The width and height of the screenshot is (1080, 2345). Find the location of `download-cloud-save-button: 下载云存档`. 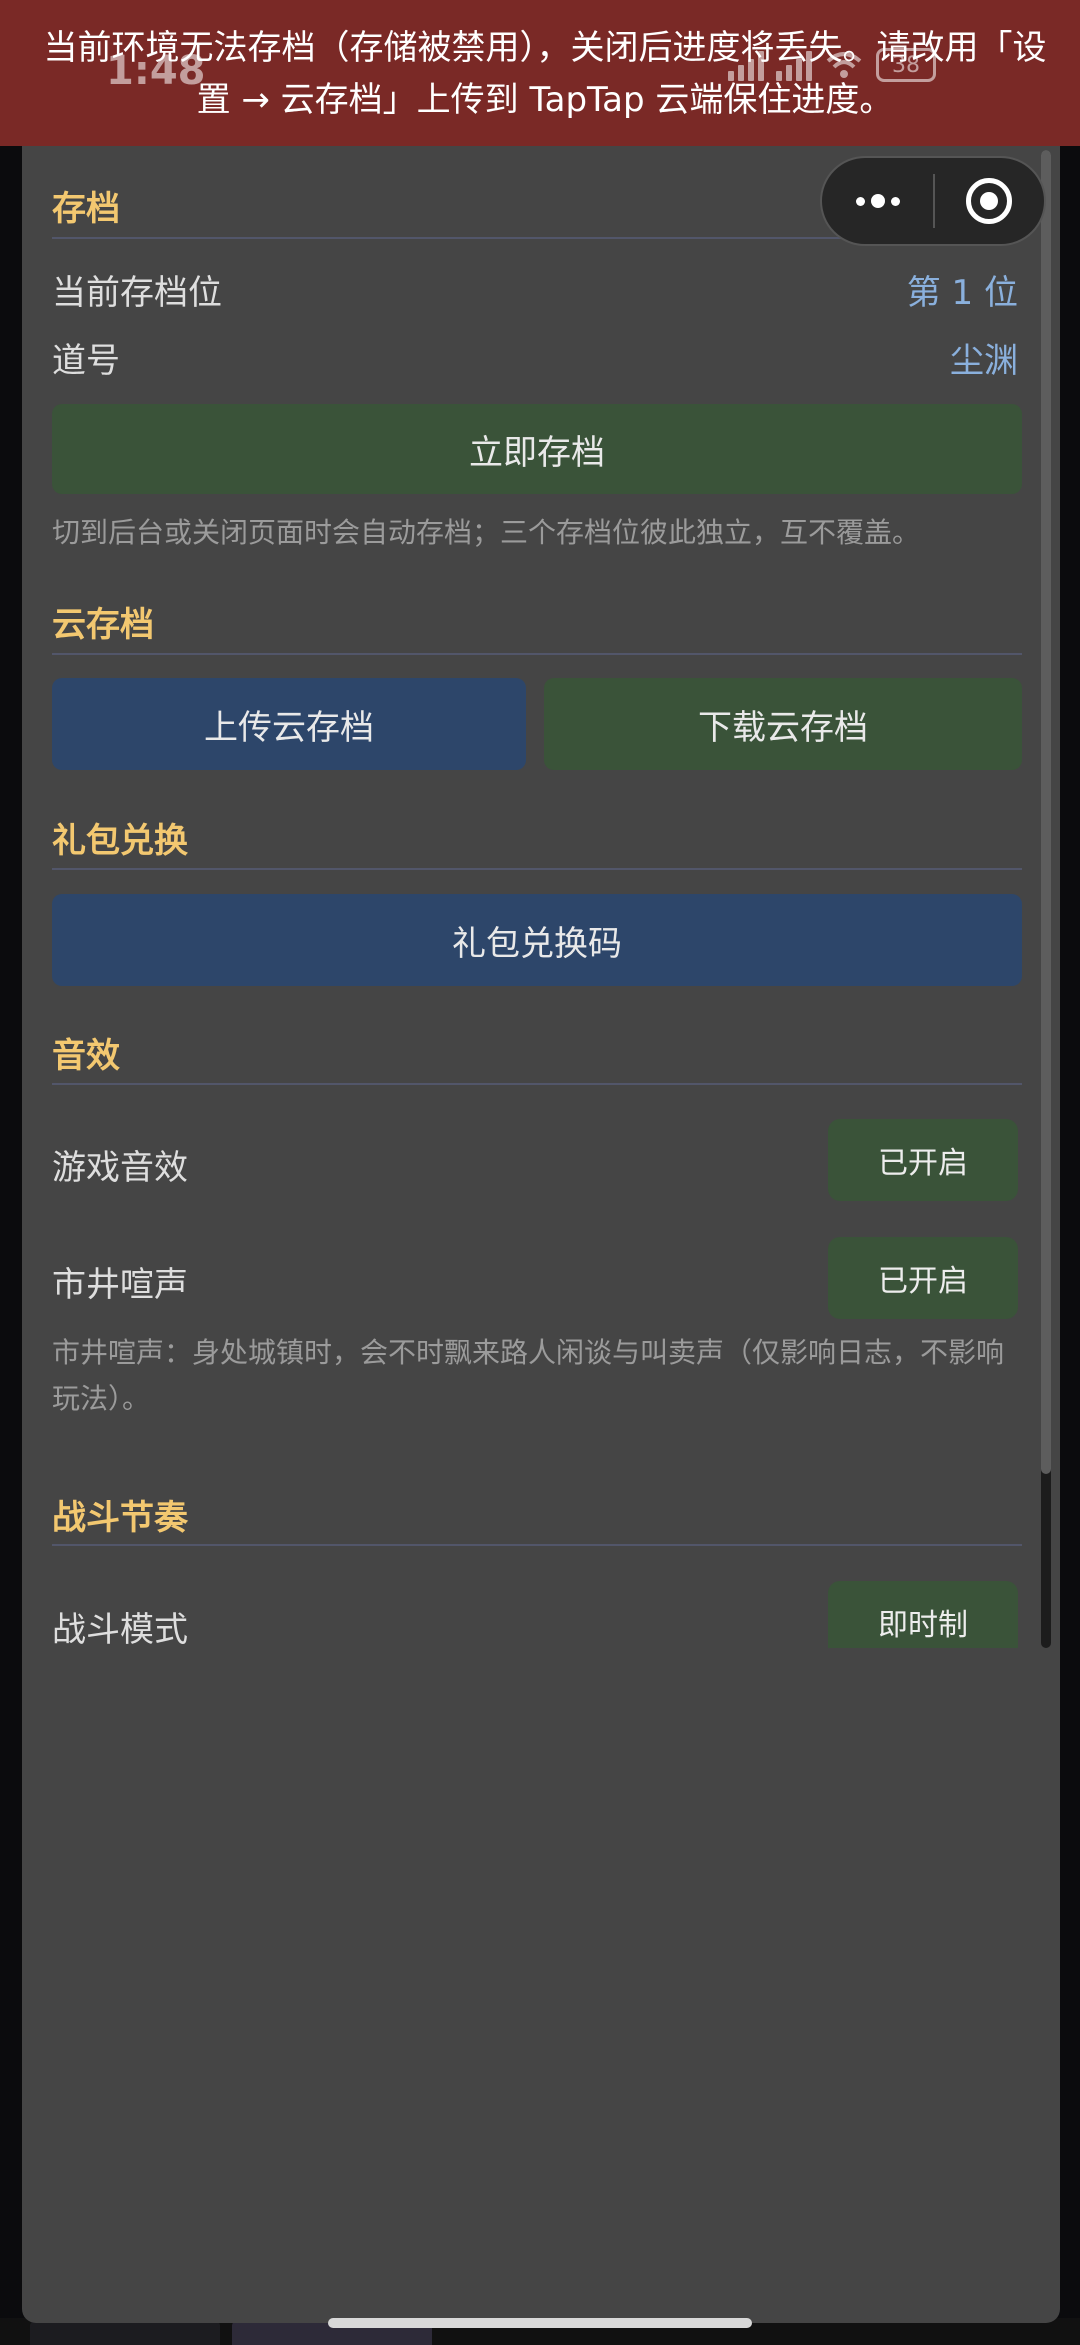

download-cloud-save-button: 下载云存档 is located at coordinates (783, 724).